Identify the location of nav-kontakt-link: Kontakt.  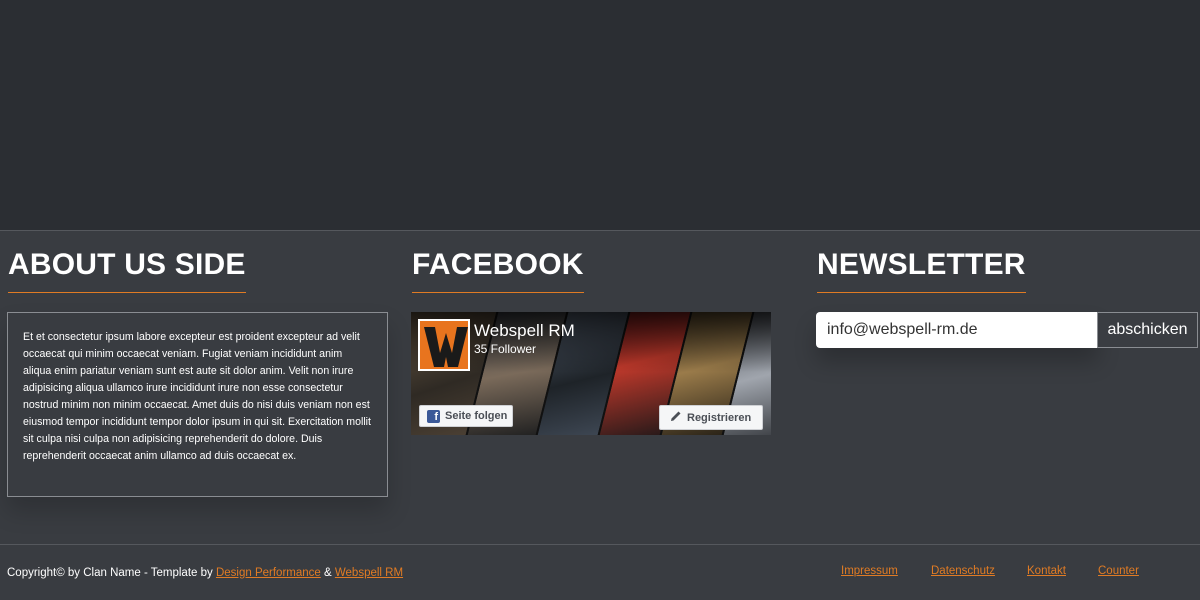
(1046, 571).